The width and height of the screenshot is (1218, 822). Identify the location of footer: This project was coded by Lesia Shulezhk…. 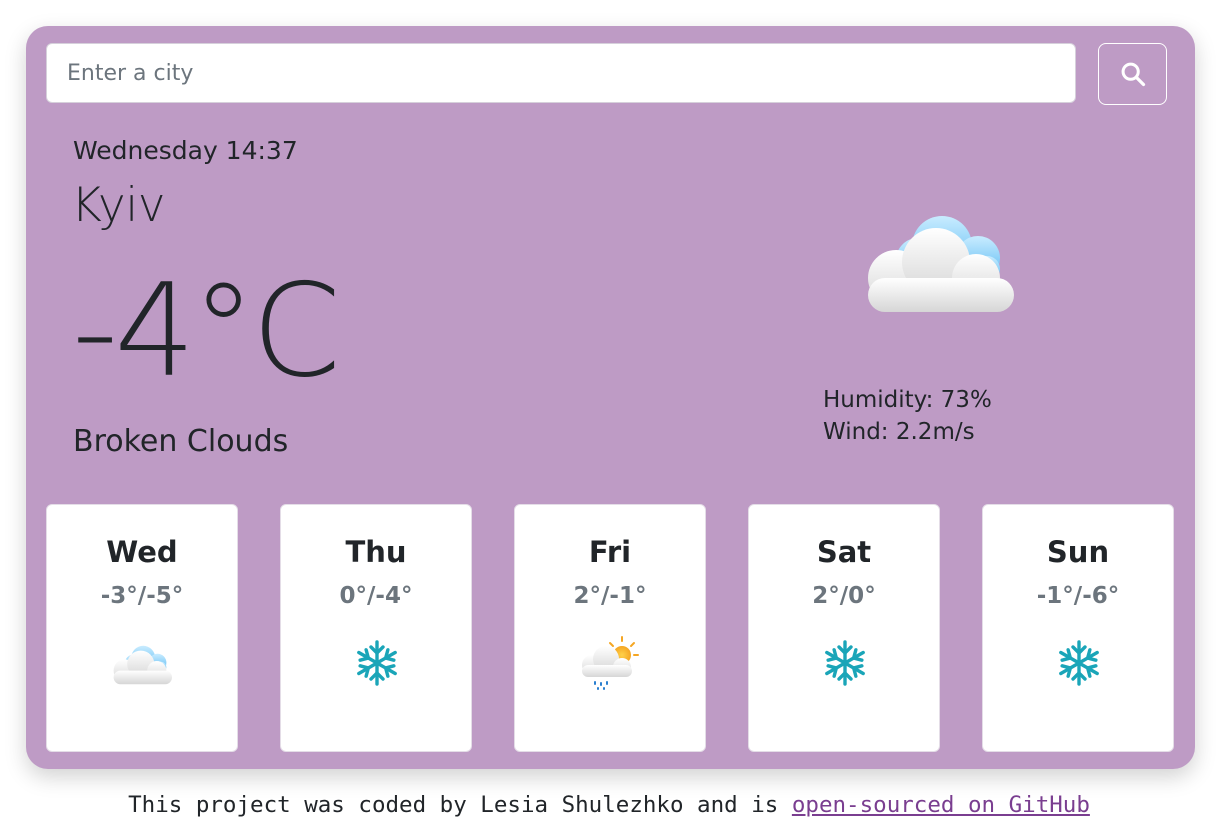
(609, 805).